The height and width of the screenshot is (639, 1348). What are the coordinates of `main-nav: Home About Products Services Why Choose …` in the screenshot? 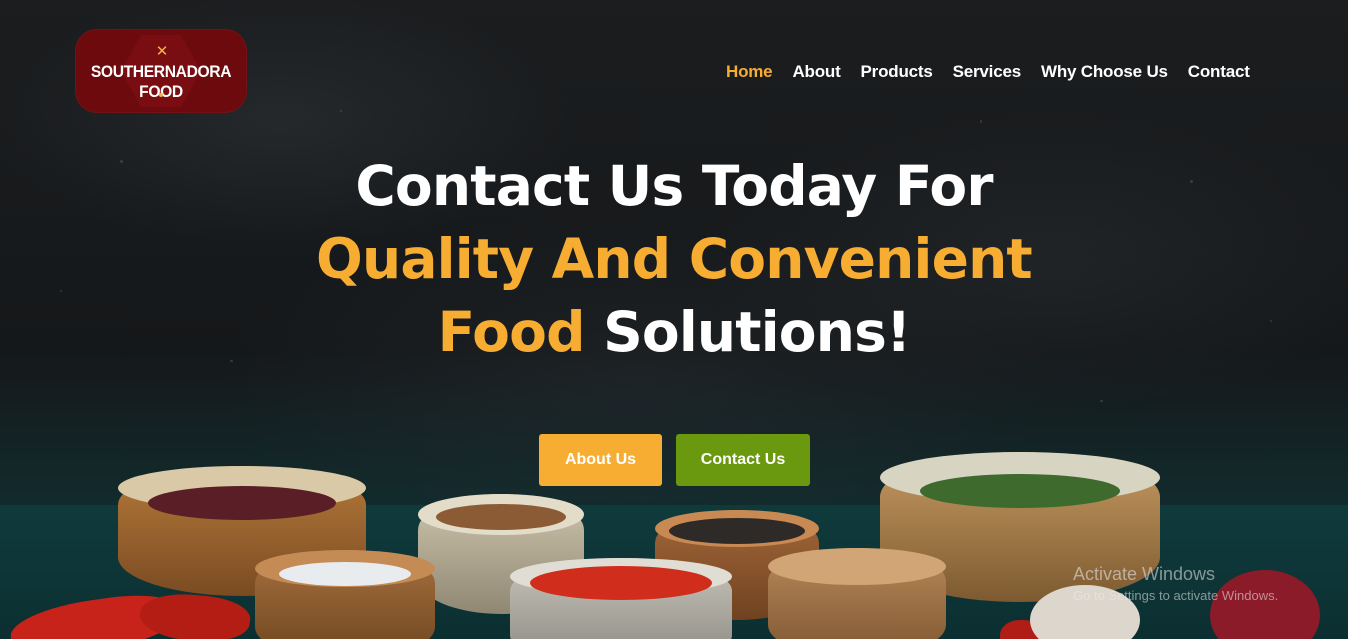 It's located at (988, 72).